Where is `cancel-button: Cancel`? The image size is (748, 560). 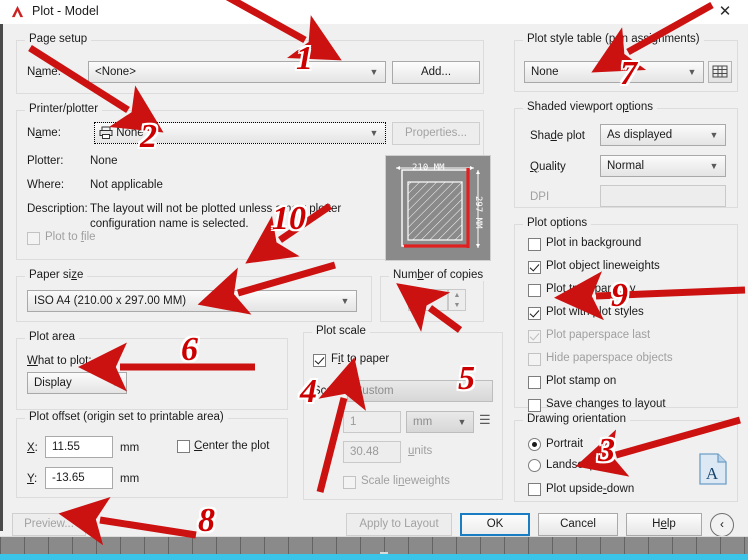 cancel-button: Cancel is located at coordinates (578, 524).